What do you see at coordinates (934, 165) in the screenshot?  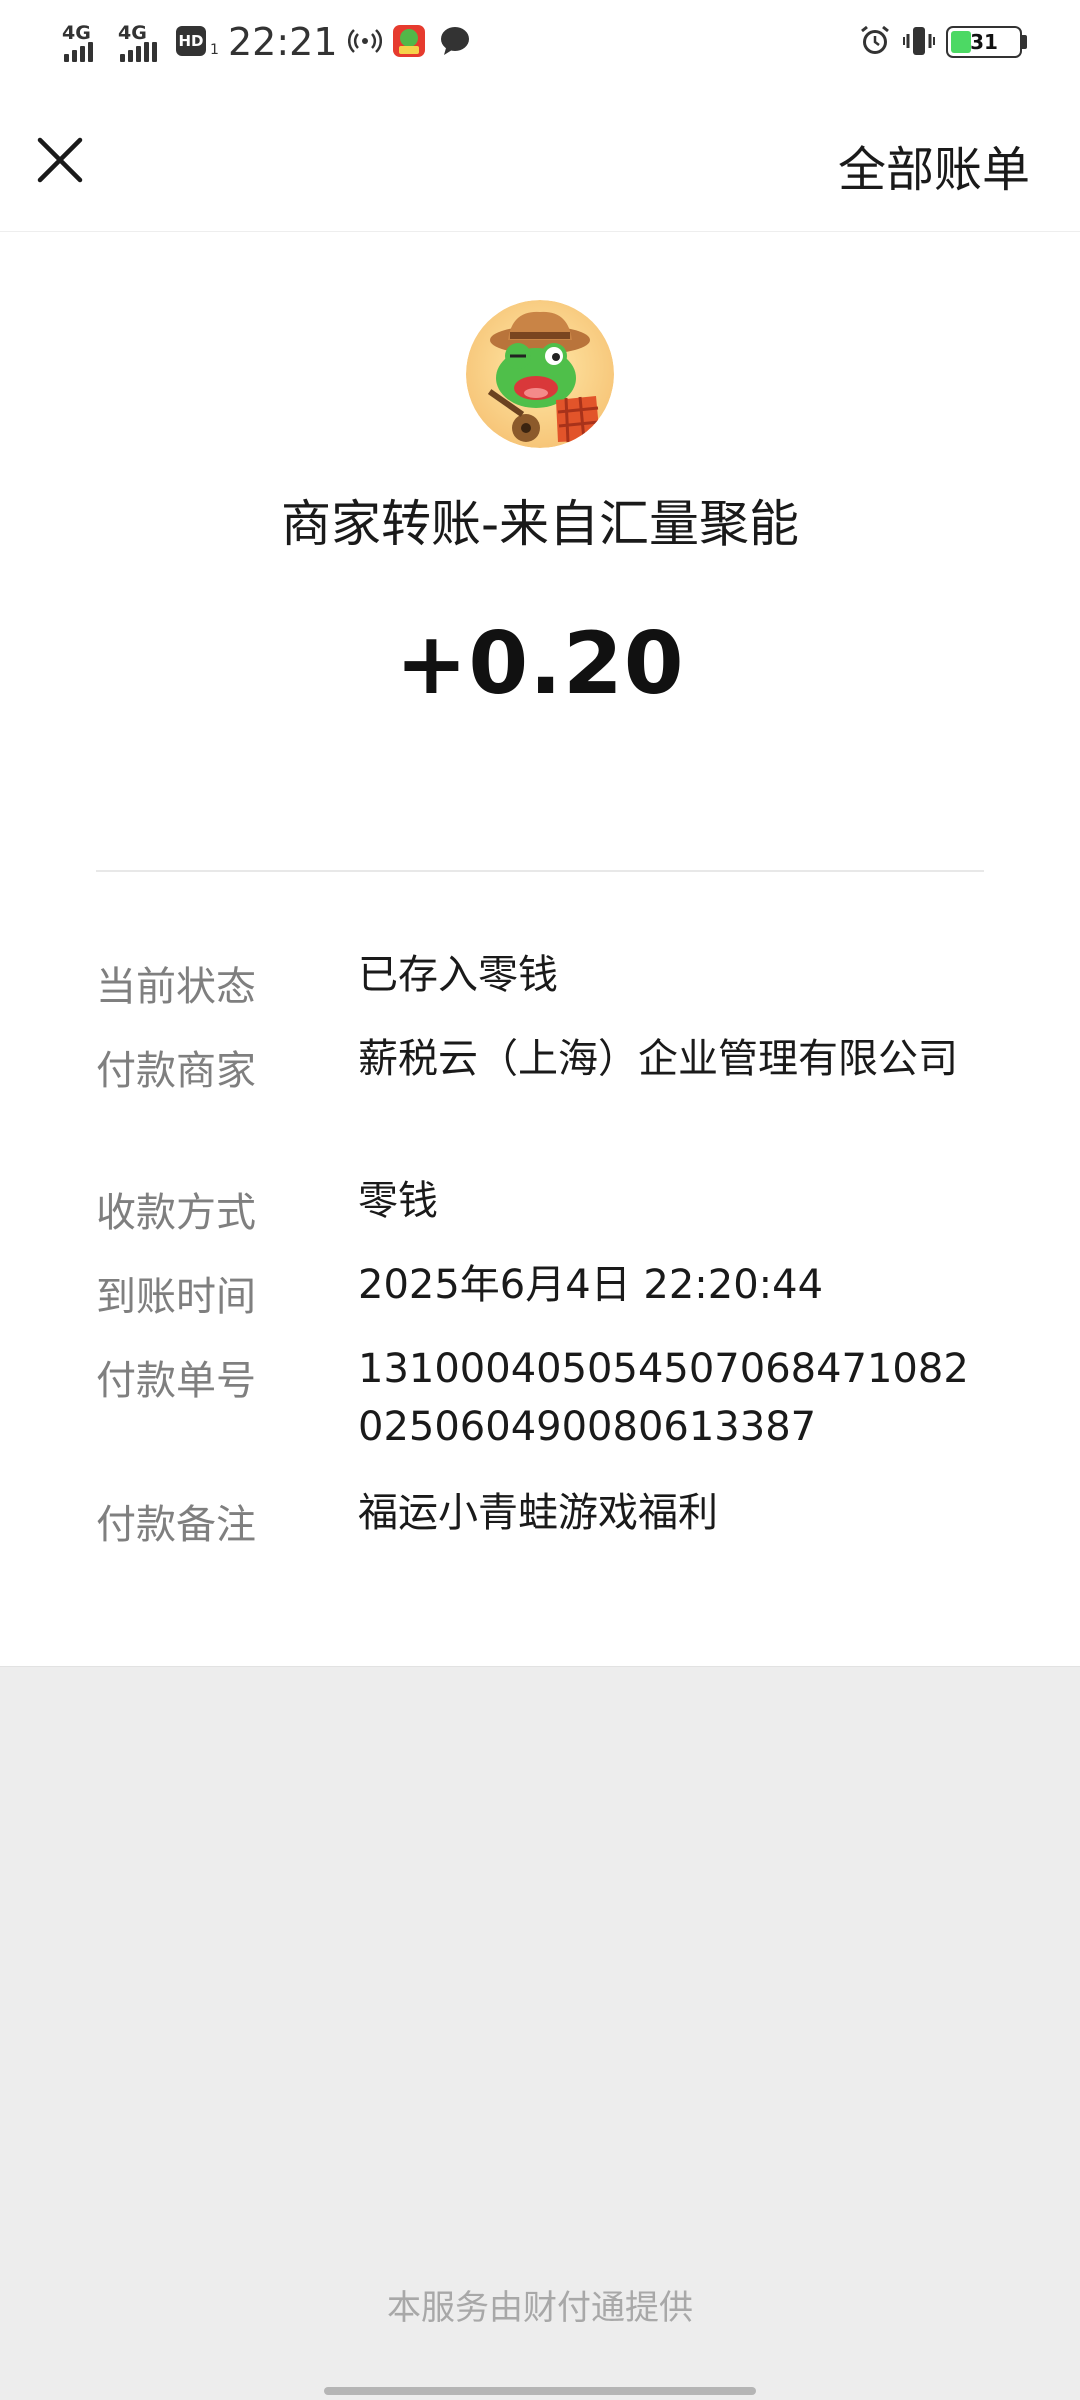 I see `all-bills-link: 全部账单` at bounding box center [934, 165].